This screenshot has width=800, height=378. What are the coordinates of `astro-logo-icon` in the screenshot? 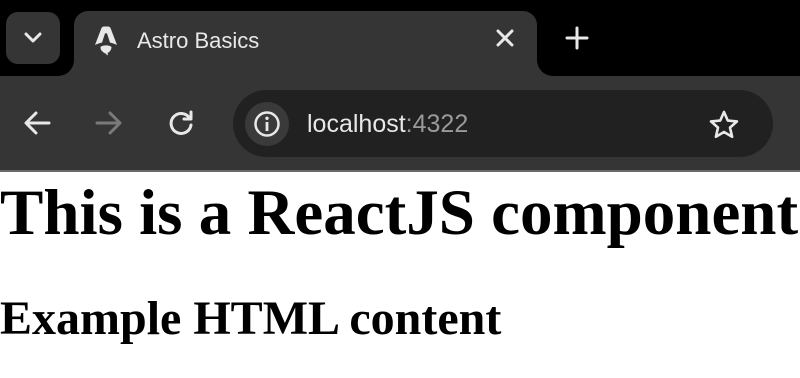 It's located at (106, 41).